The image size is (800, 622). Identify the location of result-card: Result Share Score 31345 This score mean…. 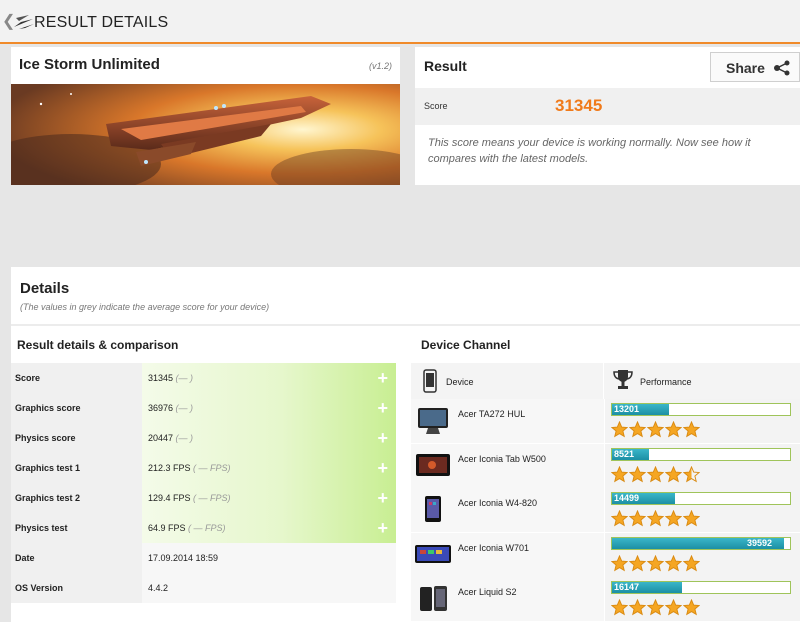
(607, 116).